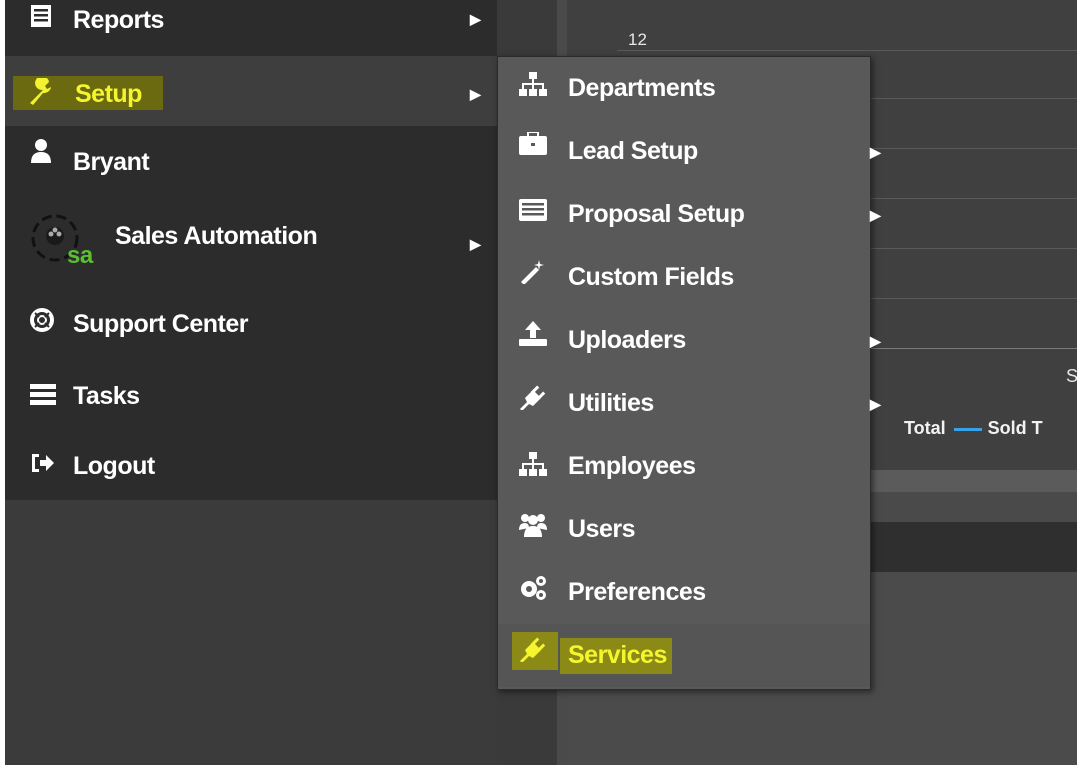 Image resolution: width=1077 pixels, height=765 pixels. What do you see at coordinates (611, 403) in the screenshot?
I see `submenu-item-label: Utilities` at bounding box center [611, 403].